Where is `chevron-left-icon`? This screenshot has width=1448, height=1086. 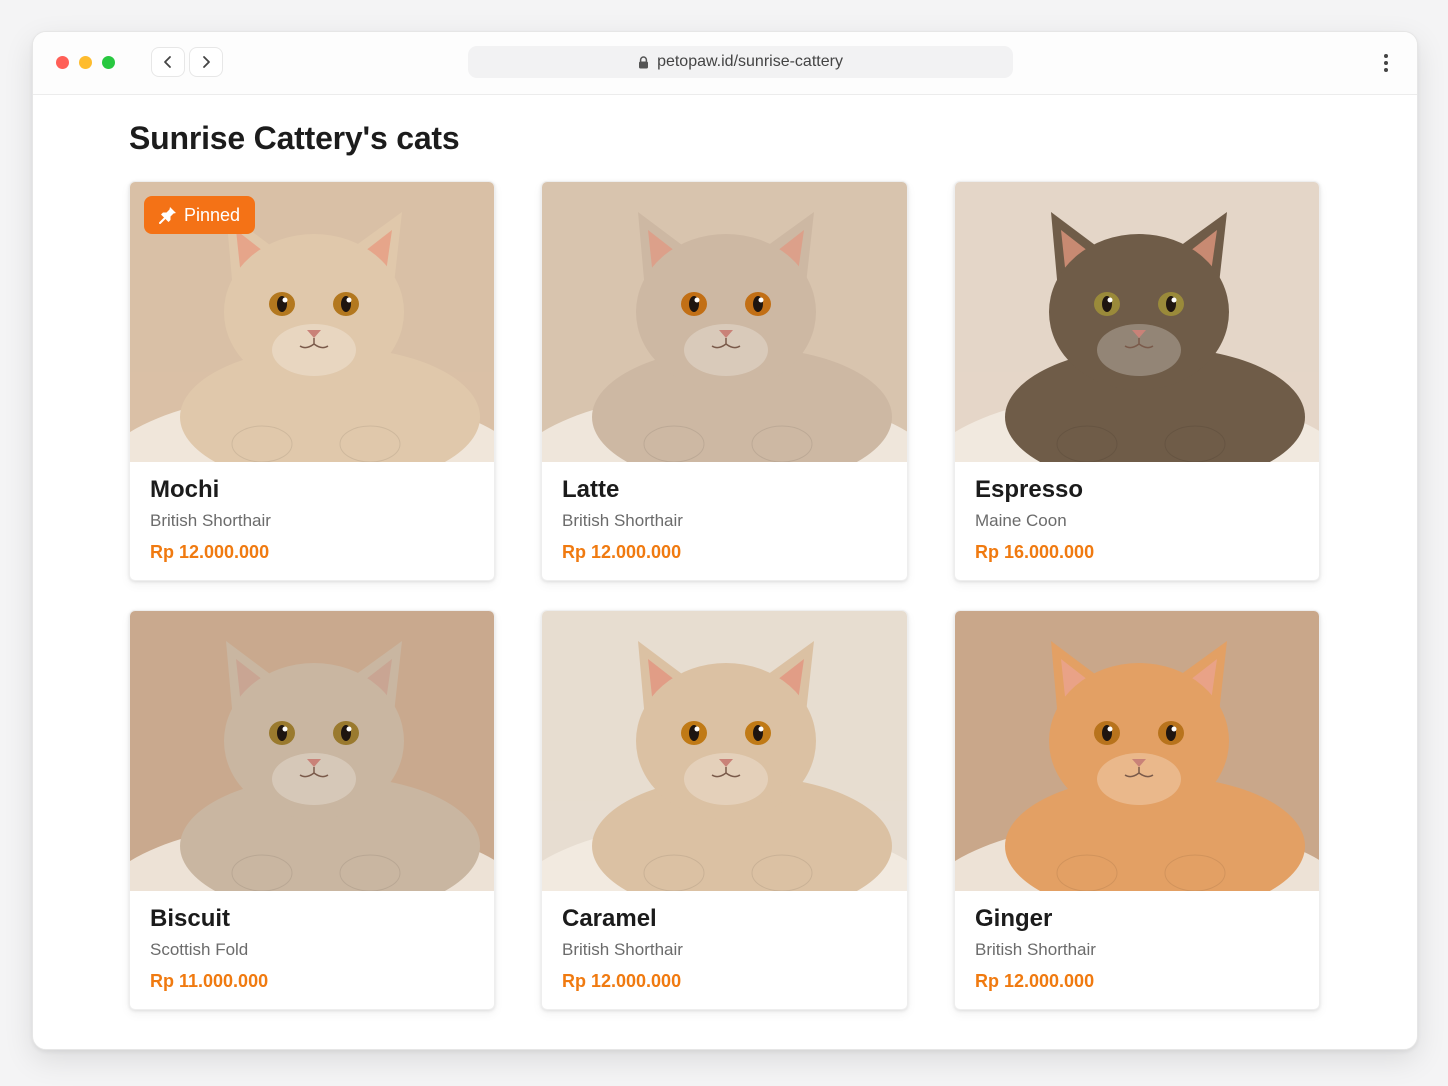 chevron-left-icon is located at coordinates (167, 62).